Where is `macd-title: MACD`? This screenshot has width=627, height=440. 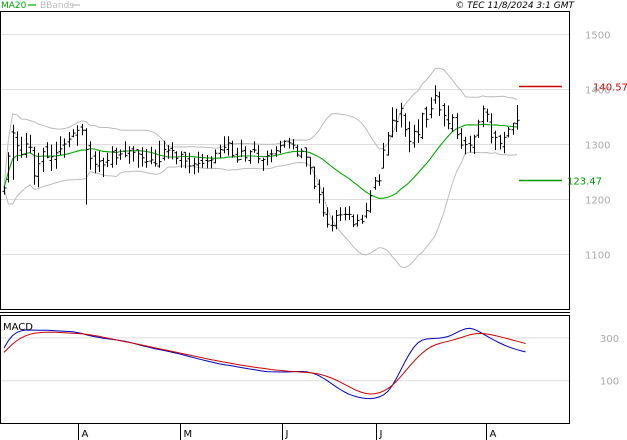 macd-title: MACD is located at coordinates (18, 327).